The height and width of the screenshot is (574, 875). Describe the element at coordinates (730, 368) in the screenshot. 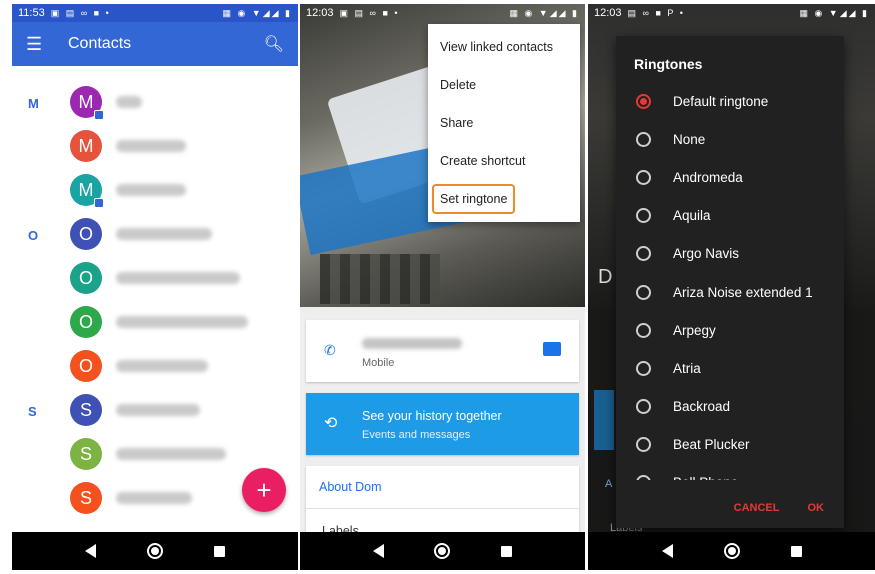

I see `ringtone-option: Atria` at that location.